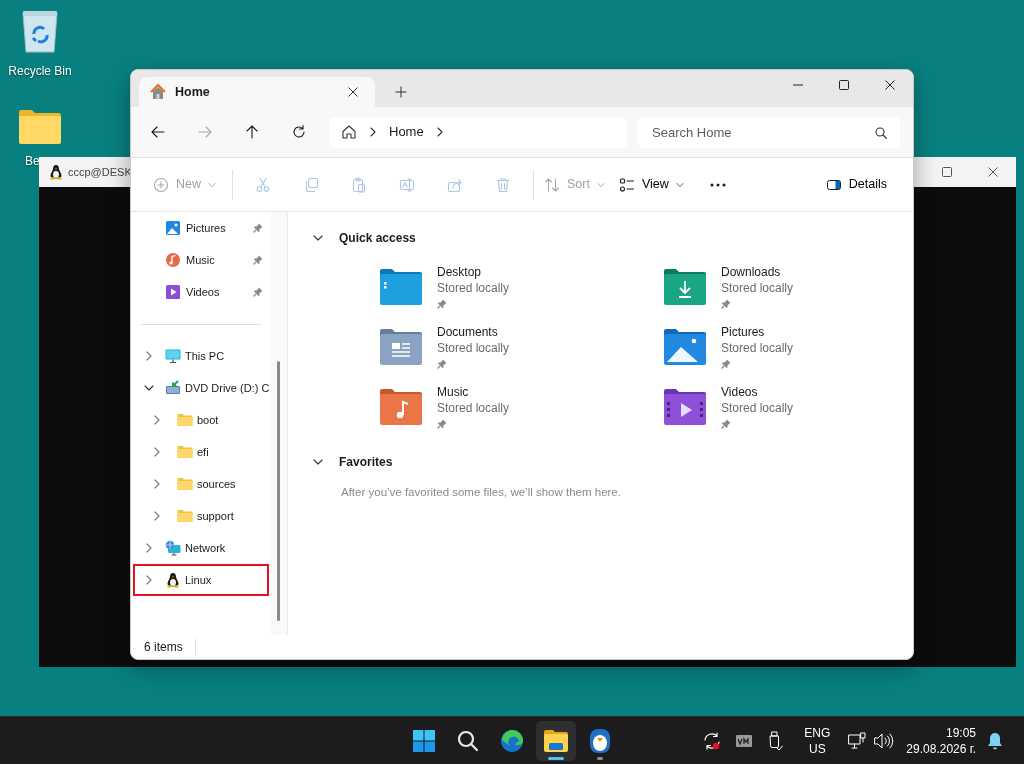  I want to click on desktop-folder-icon, so click(401, 287).